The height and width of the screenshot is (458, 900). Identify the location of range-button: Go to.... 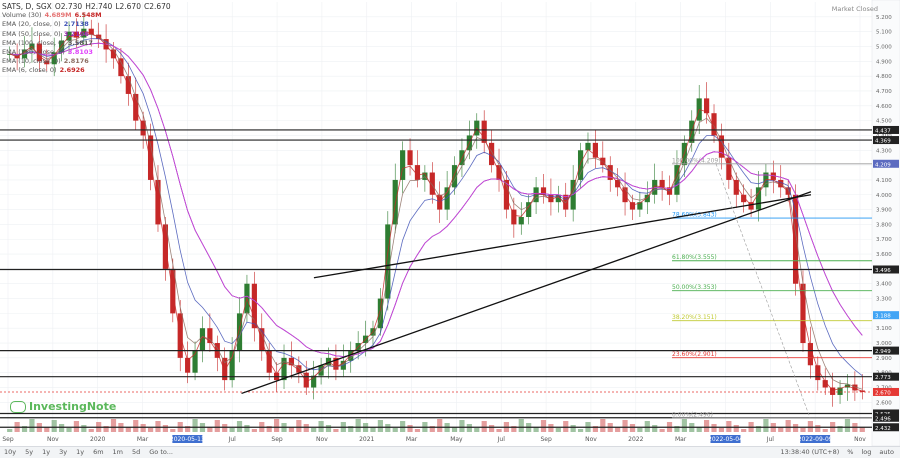
(161, 452).